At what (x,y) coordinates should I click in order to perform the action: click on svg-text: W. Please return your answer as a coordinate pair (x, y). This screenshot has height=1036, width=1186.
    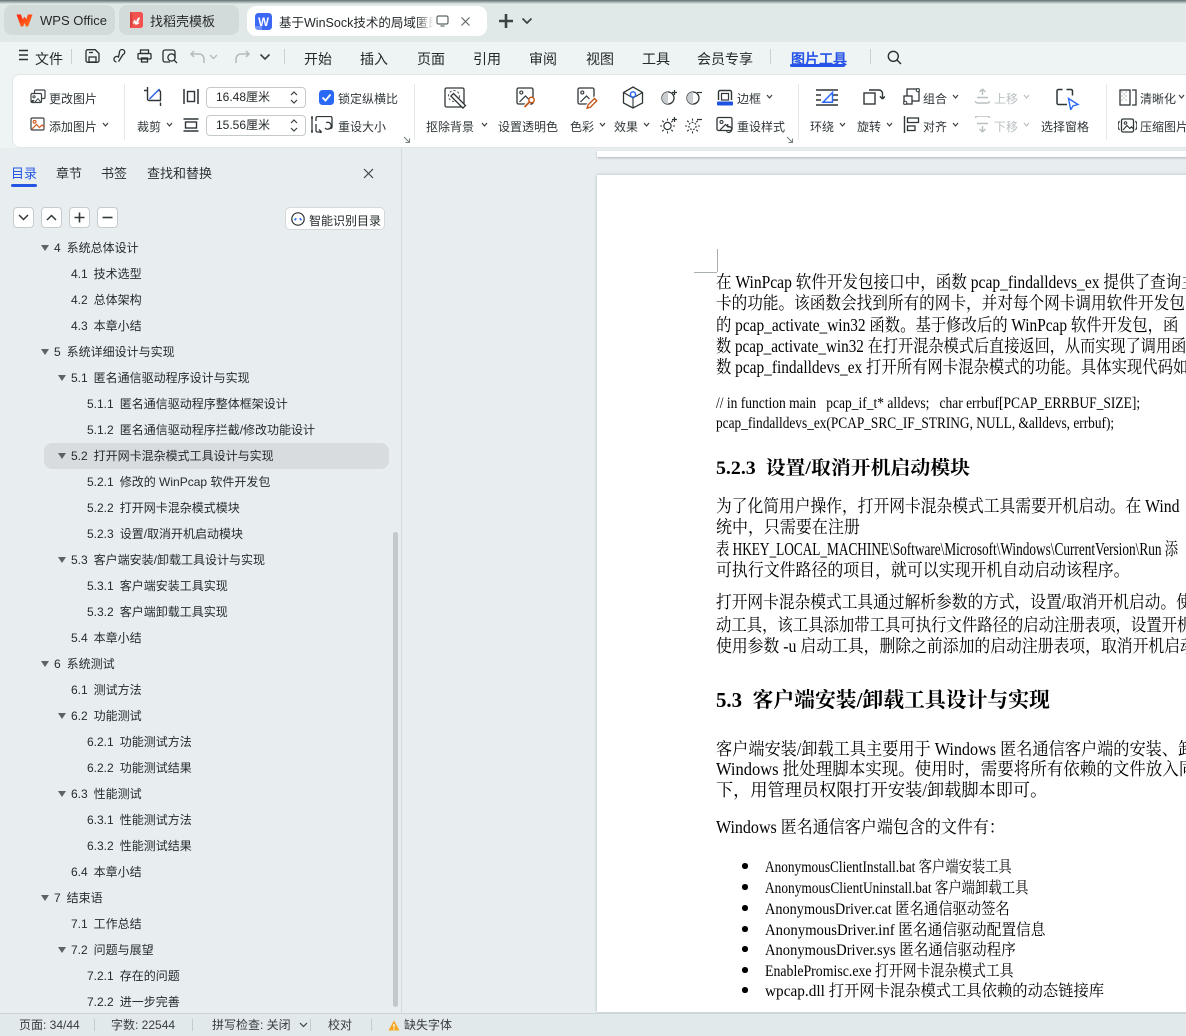
    Looking at the image, I should click on (263, 23).